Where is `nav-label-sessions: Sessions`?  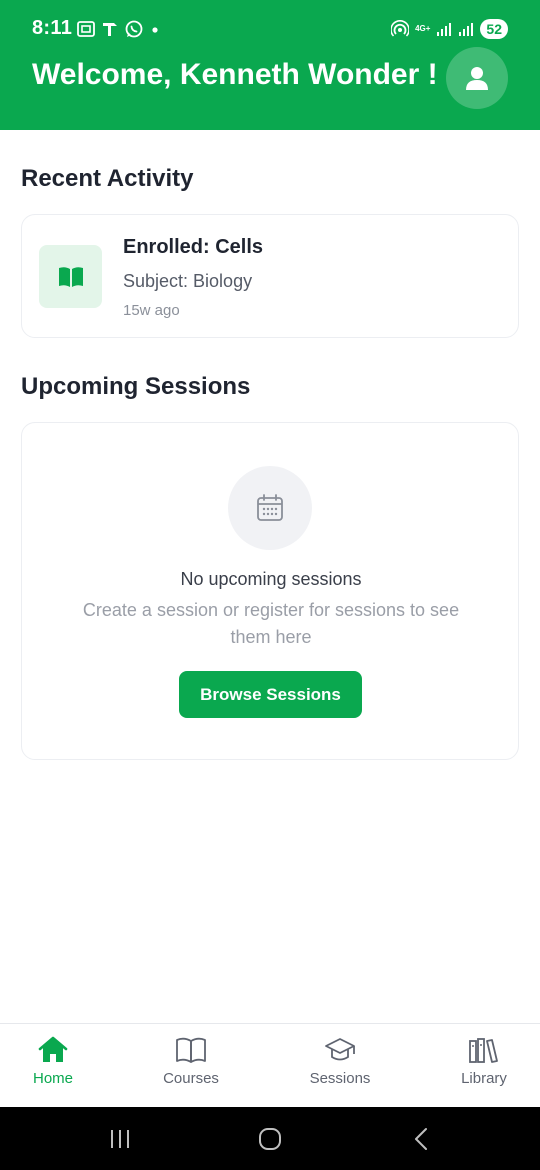
nav-label-sessions: Sessions is located at coordinates (340, 1078).